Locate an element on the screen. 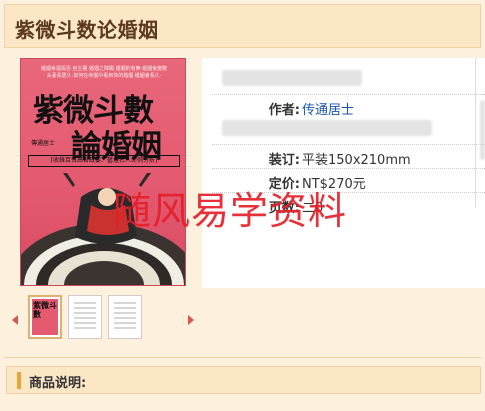 This screenshot has width=485, height=411. description-title: 商品说明: is located at coordinates (58, 383).